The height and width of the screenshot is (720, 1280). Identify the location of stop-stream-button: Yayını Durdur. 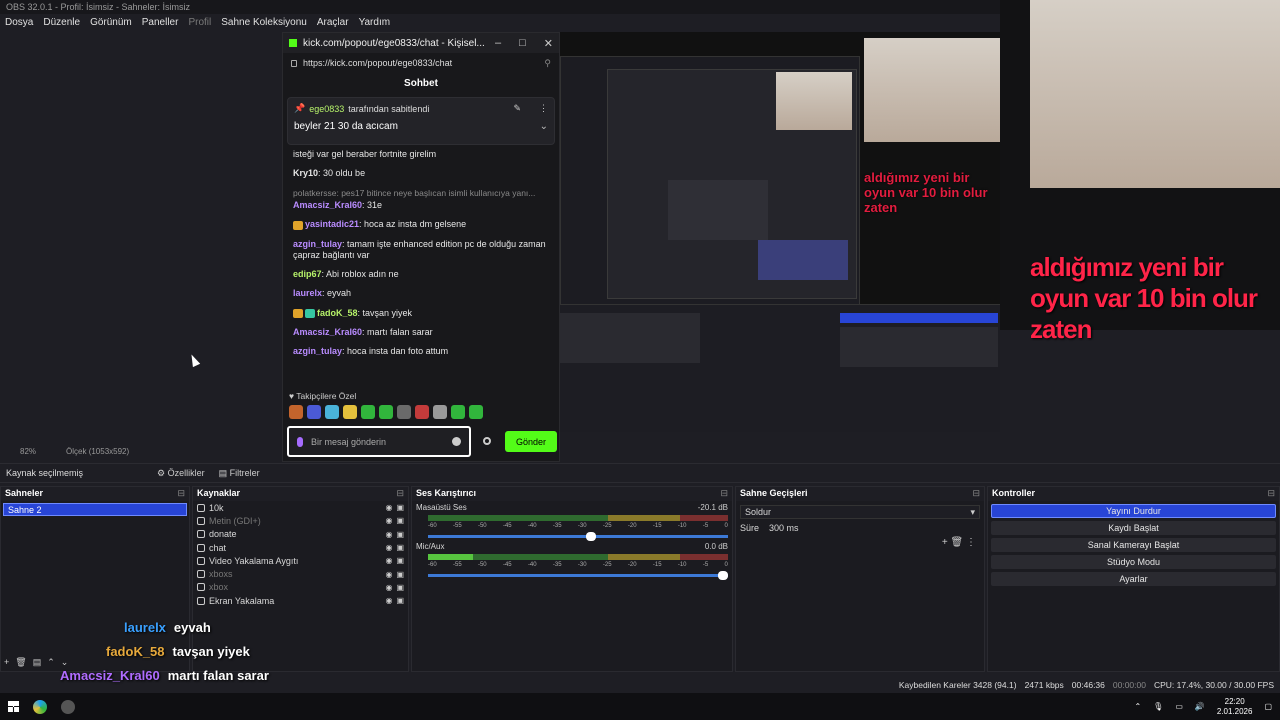
(1133, 511).